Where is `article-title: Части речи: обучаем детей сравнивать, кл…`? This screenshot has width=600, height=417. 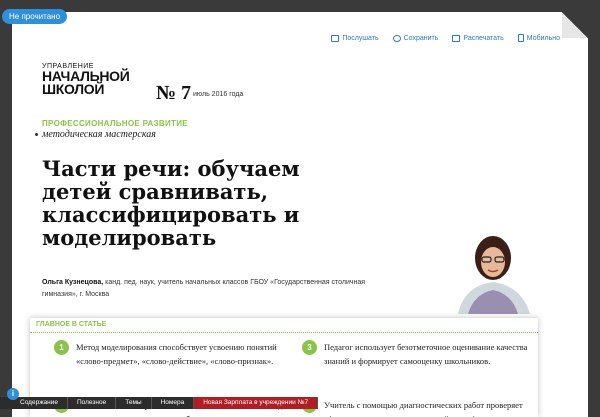 article-title: Части речи: обучаем детей сравнивать, кл… is located at coordinates (171, 203).